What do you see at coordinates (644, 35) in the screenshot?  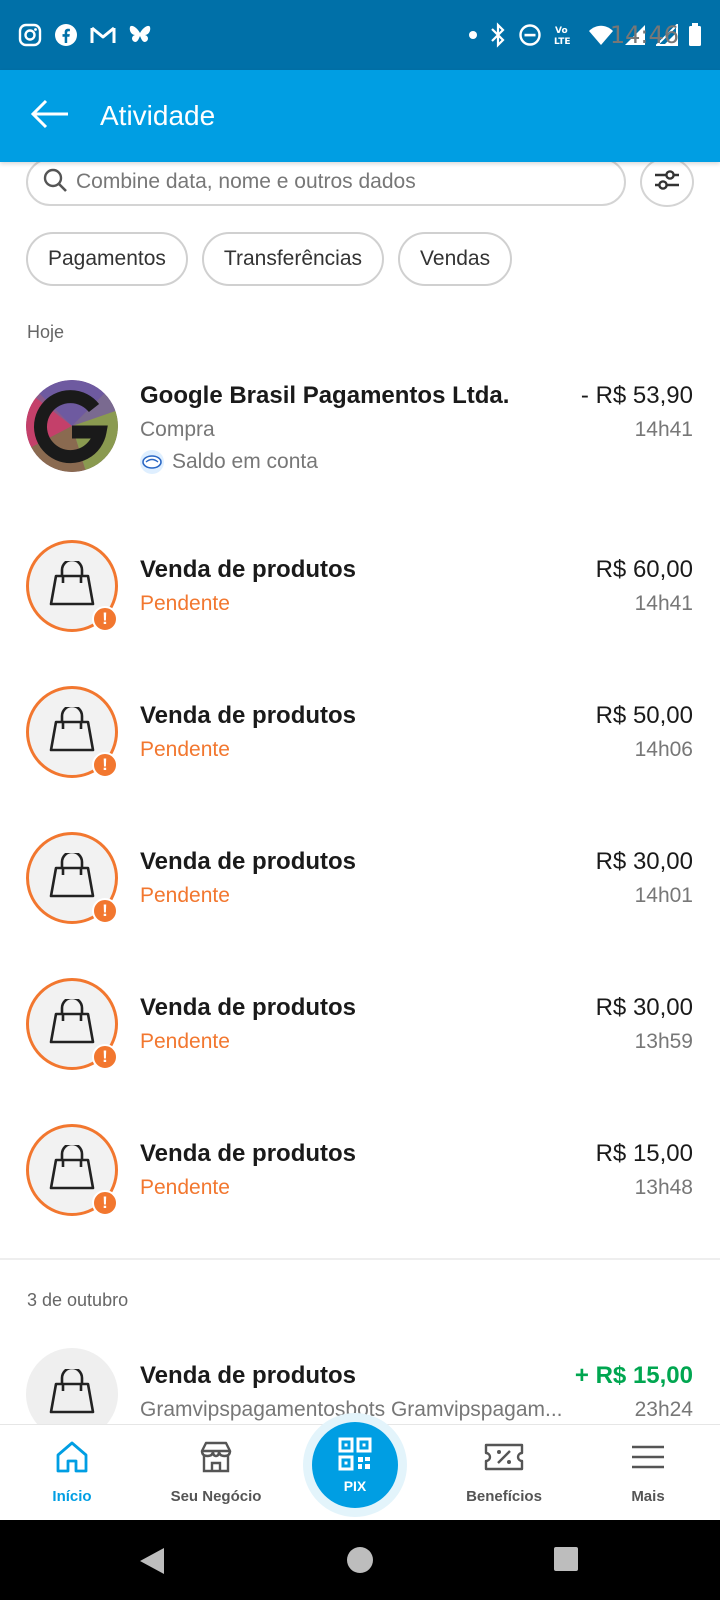 I see `status-time: 14:46` at bounding box center [644, 35].